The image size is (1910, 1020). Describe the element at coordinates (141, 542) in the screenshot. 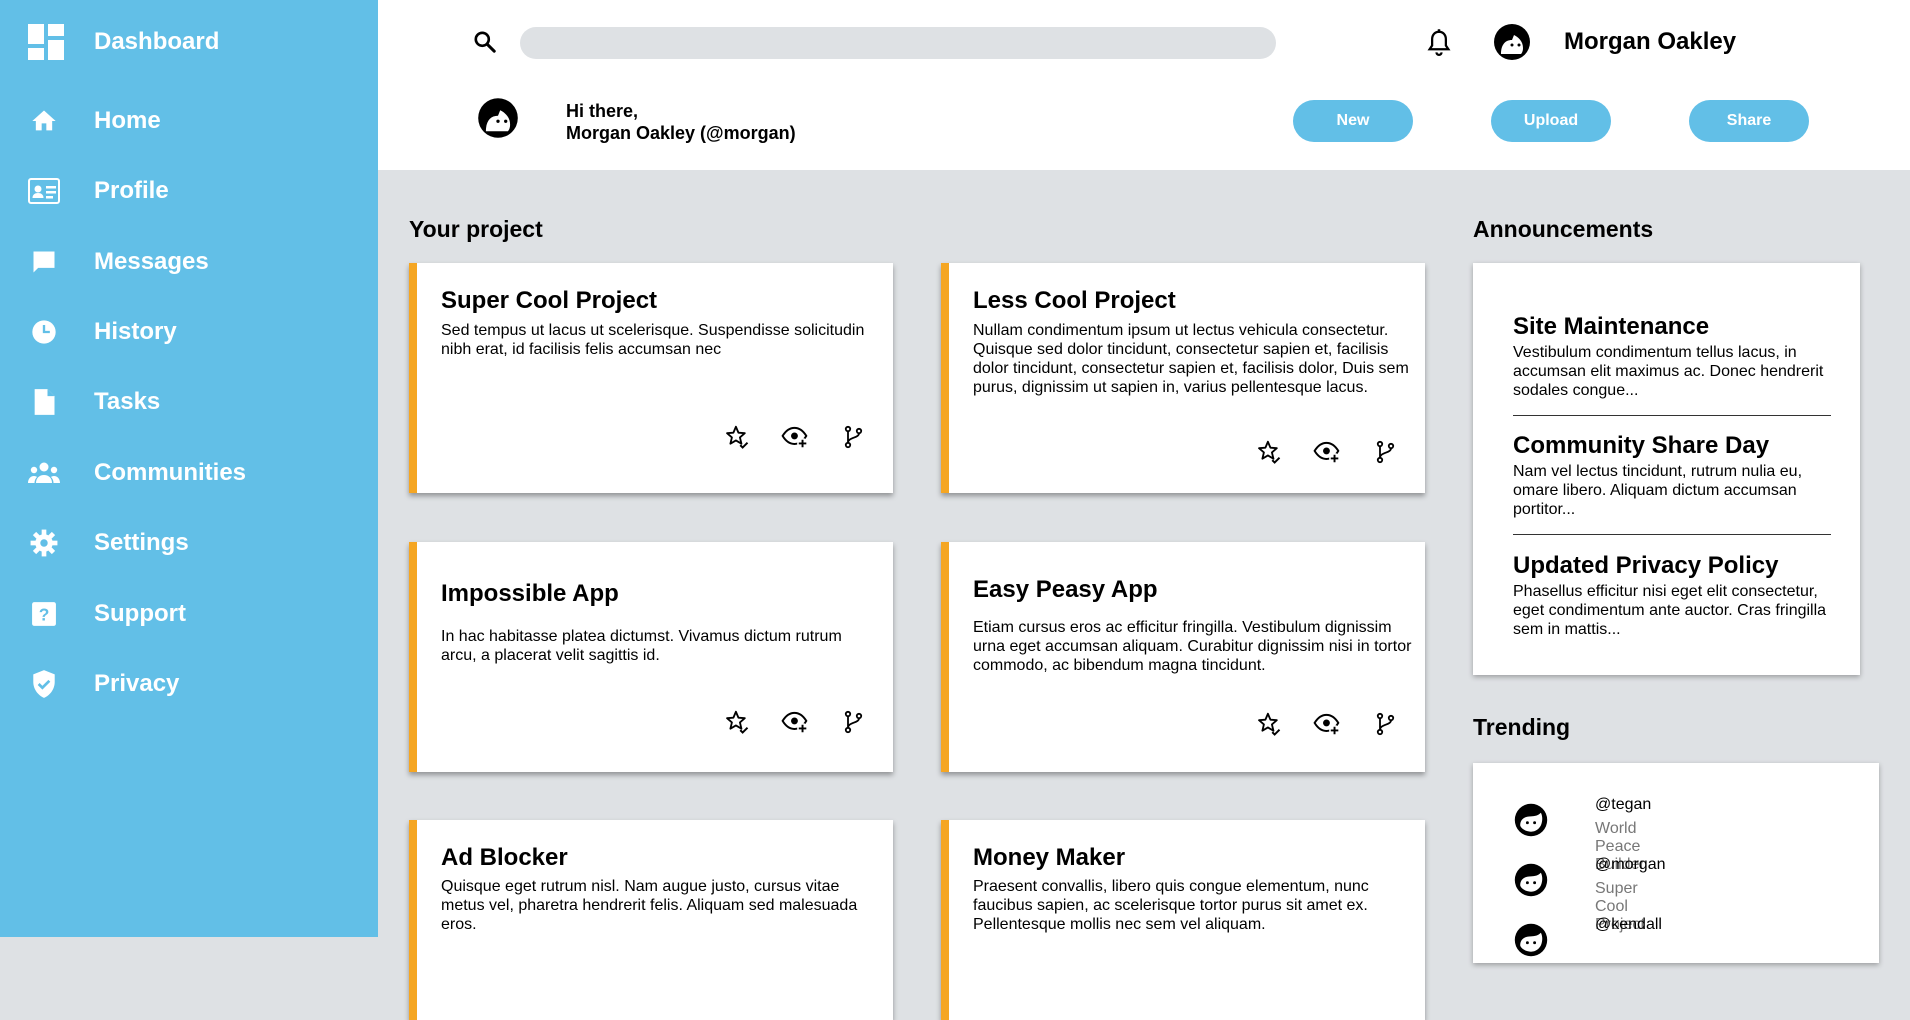

I see `sidebar-item-label: Settings` at that location.